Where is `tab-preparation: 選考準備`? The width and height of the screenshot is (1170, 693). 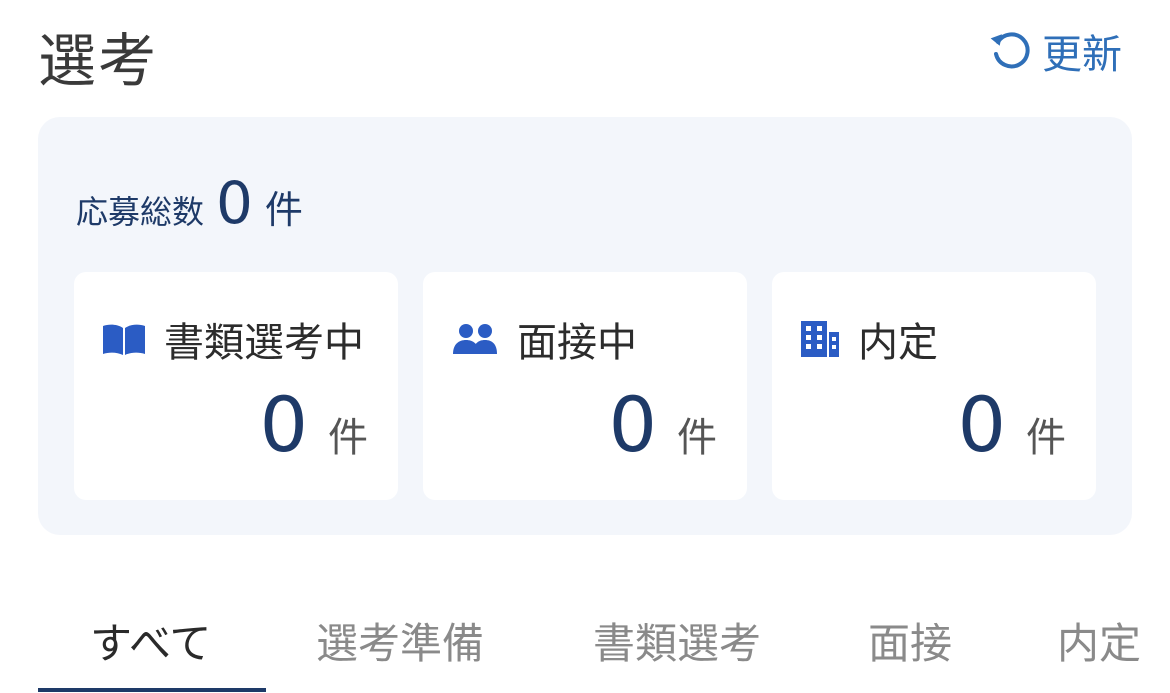
tab-preparation: 選考準備 is located at coordinates (400, 640).